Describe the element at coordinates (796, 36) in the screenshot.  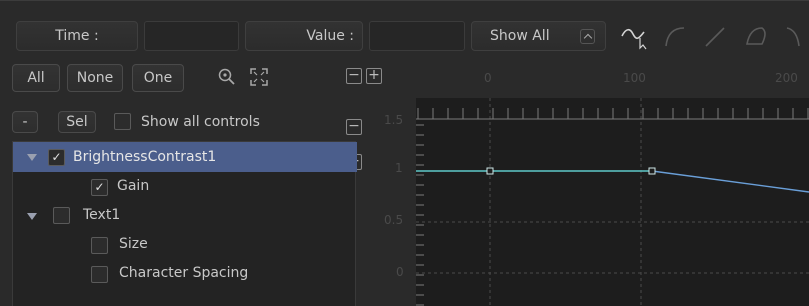
I see `reverse-tool-icon` at that location.